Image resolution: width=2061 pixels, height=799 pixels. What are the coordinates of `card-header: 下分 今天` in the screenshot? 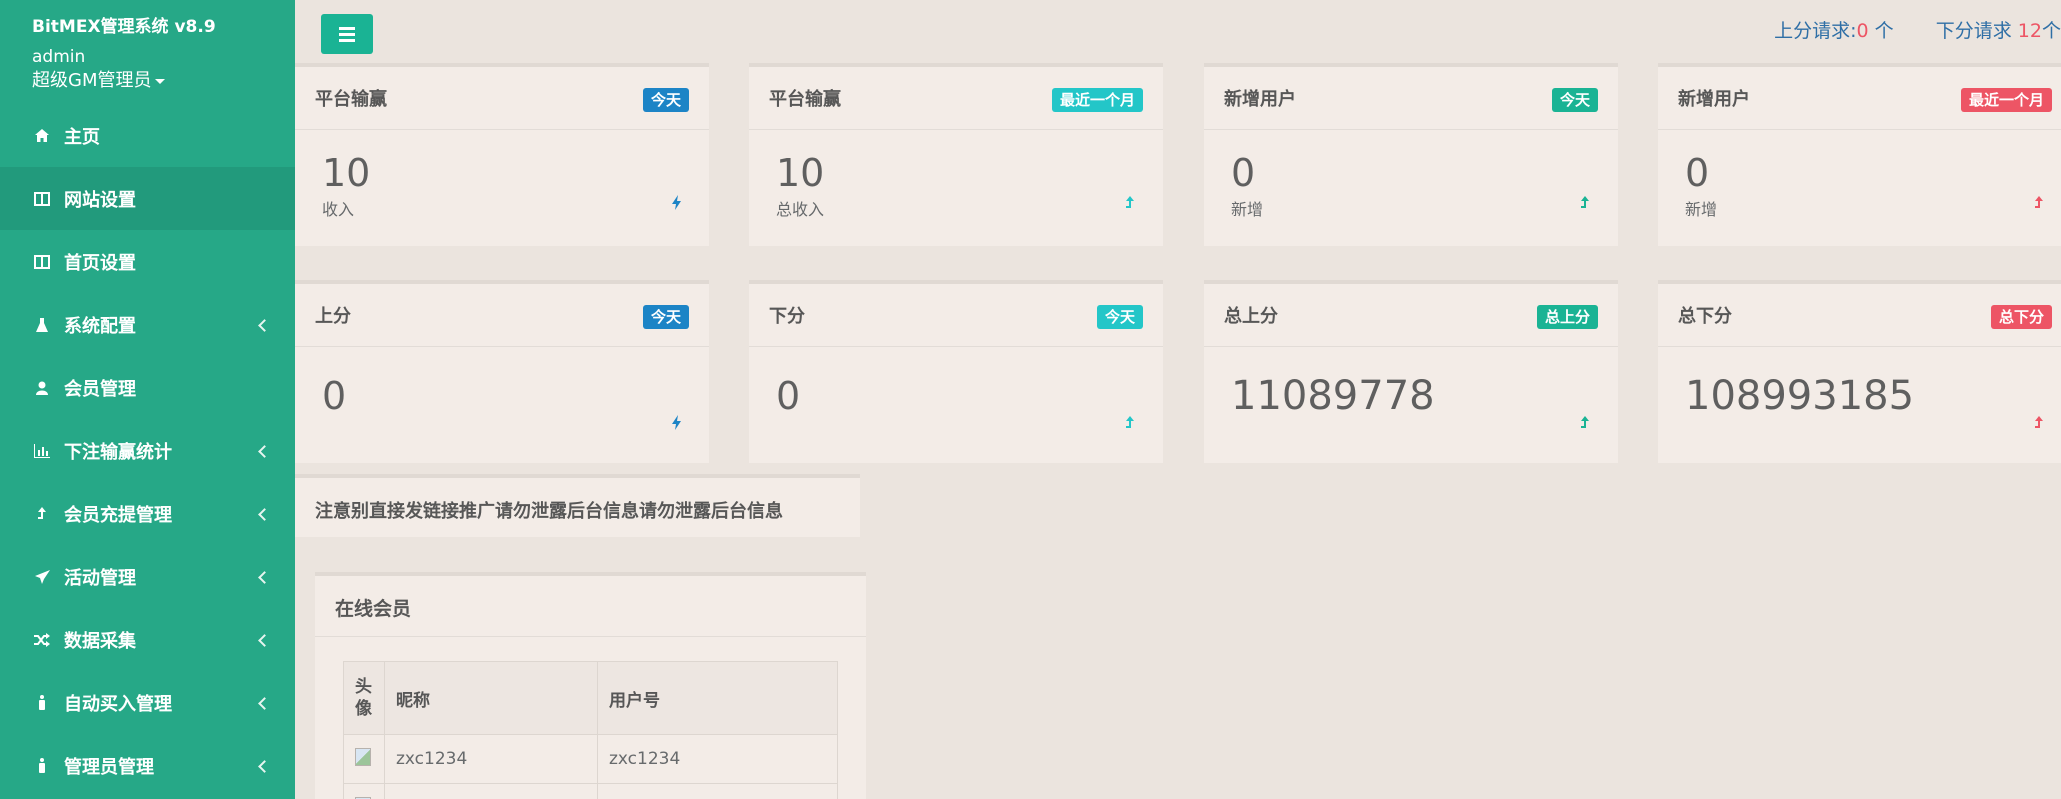 It's located at (956, 315).